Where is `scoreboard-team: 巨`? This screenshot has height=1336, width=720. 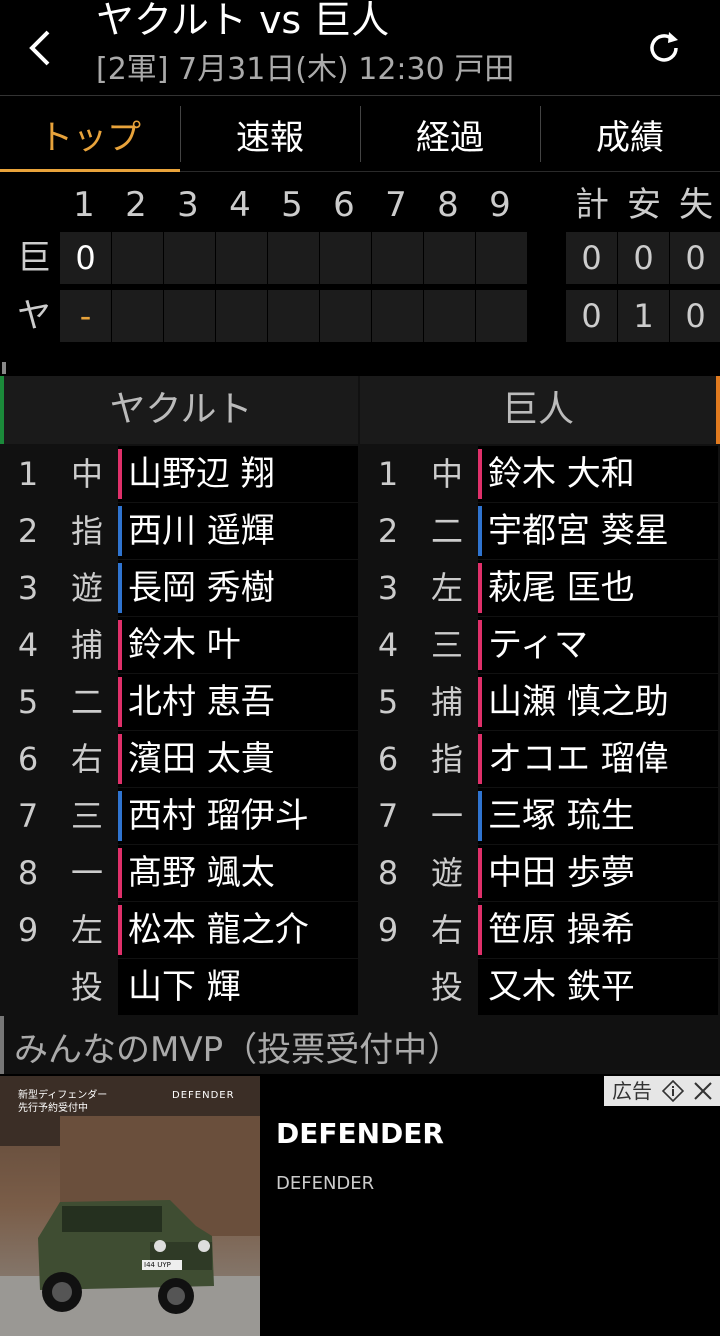 scoreboard-team: 巨 is located at coordinates (34, 258).